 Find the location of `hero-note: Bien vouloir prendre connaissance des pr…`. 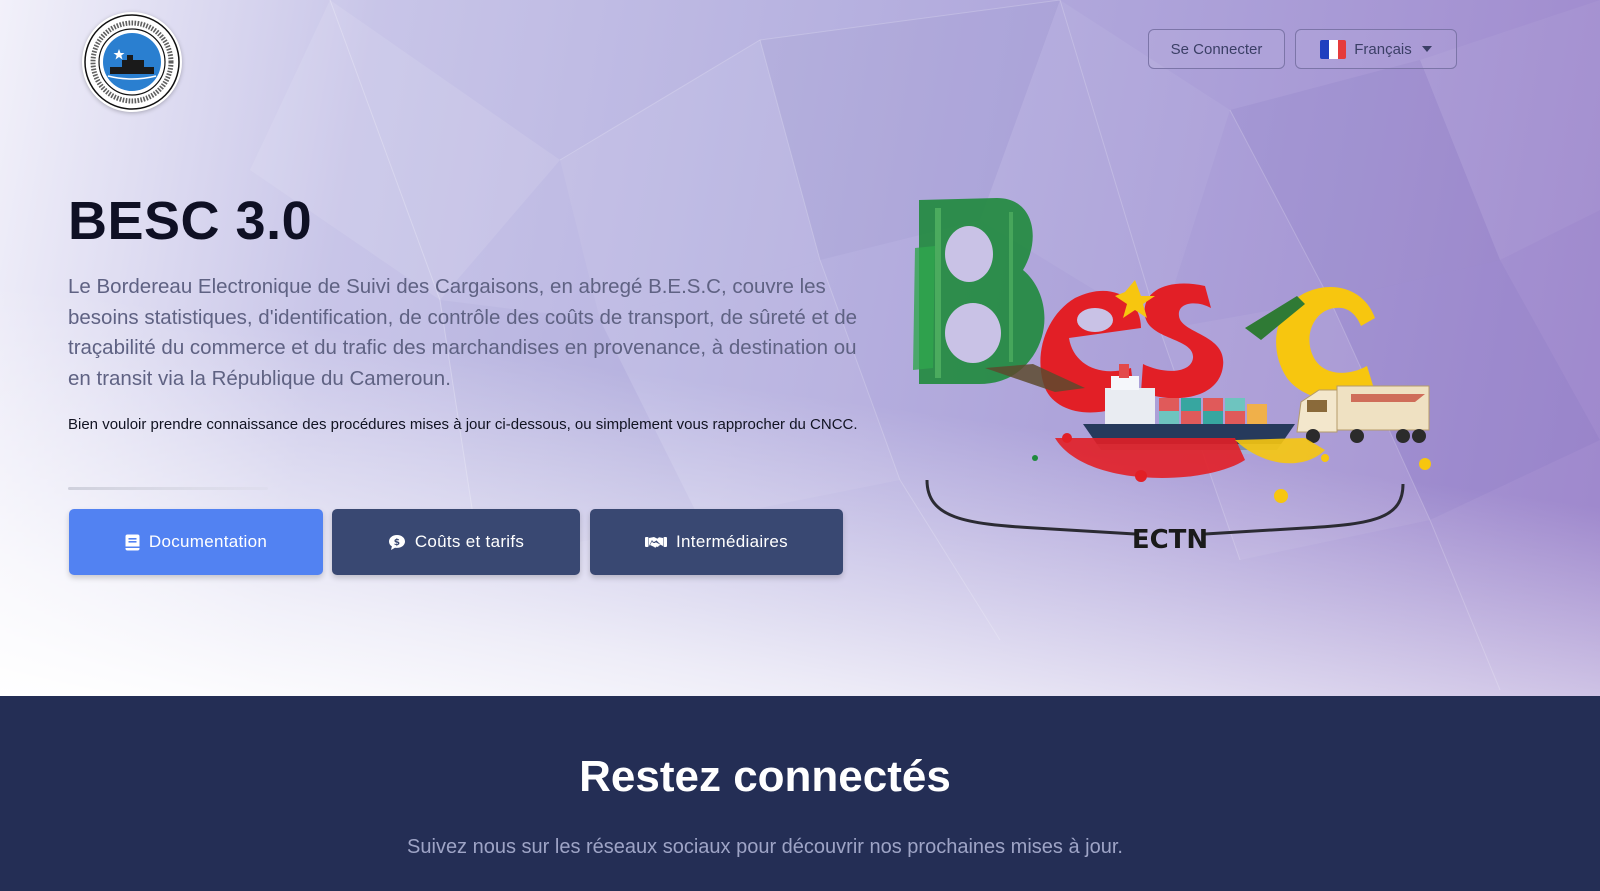

hero-note: Bien vouloir prendre connaissance des pr… is located at coordinates (463, 424).